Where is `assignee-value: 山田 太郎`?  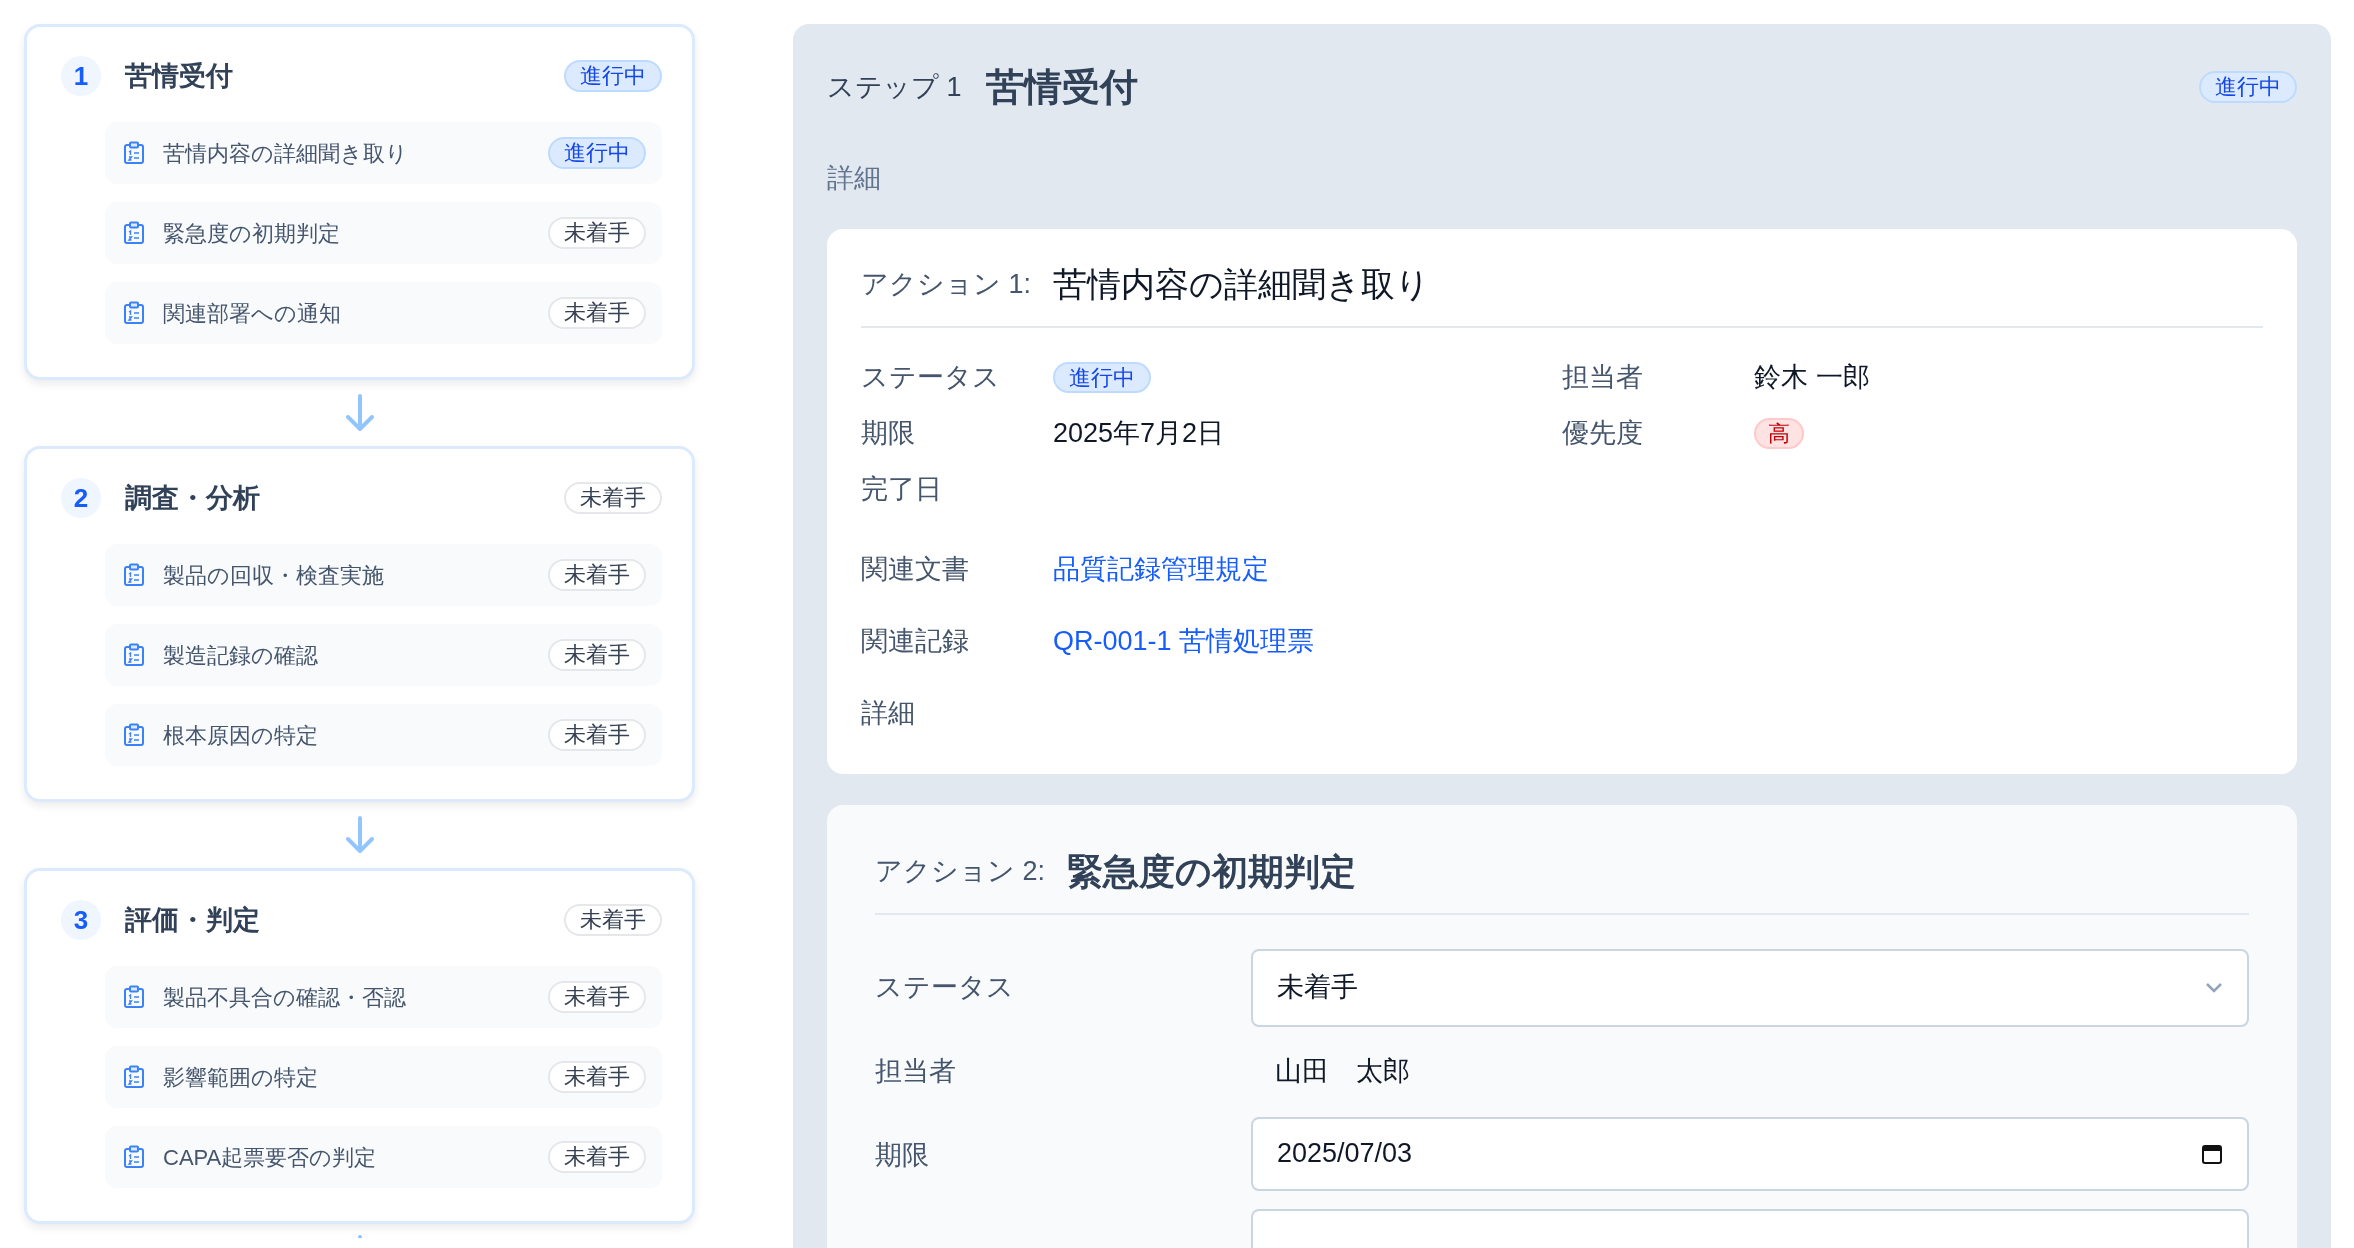 assignee-value: 山田 太郎 is located at coordinates (1342, 1072).